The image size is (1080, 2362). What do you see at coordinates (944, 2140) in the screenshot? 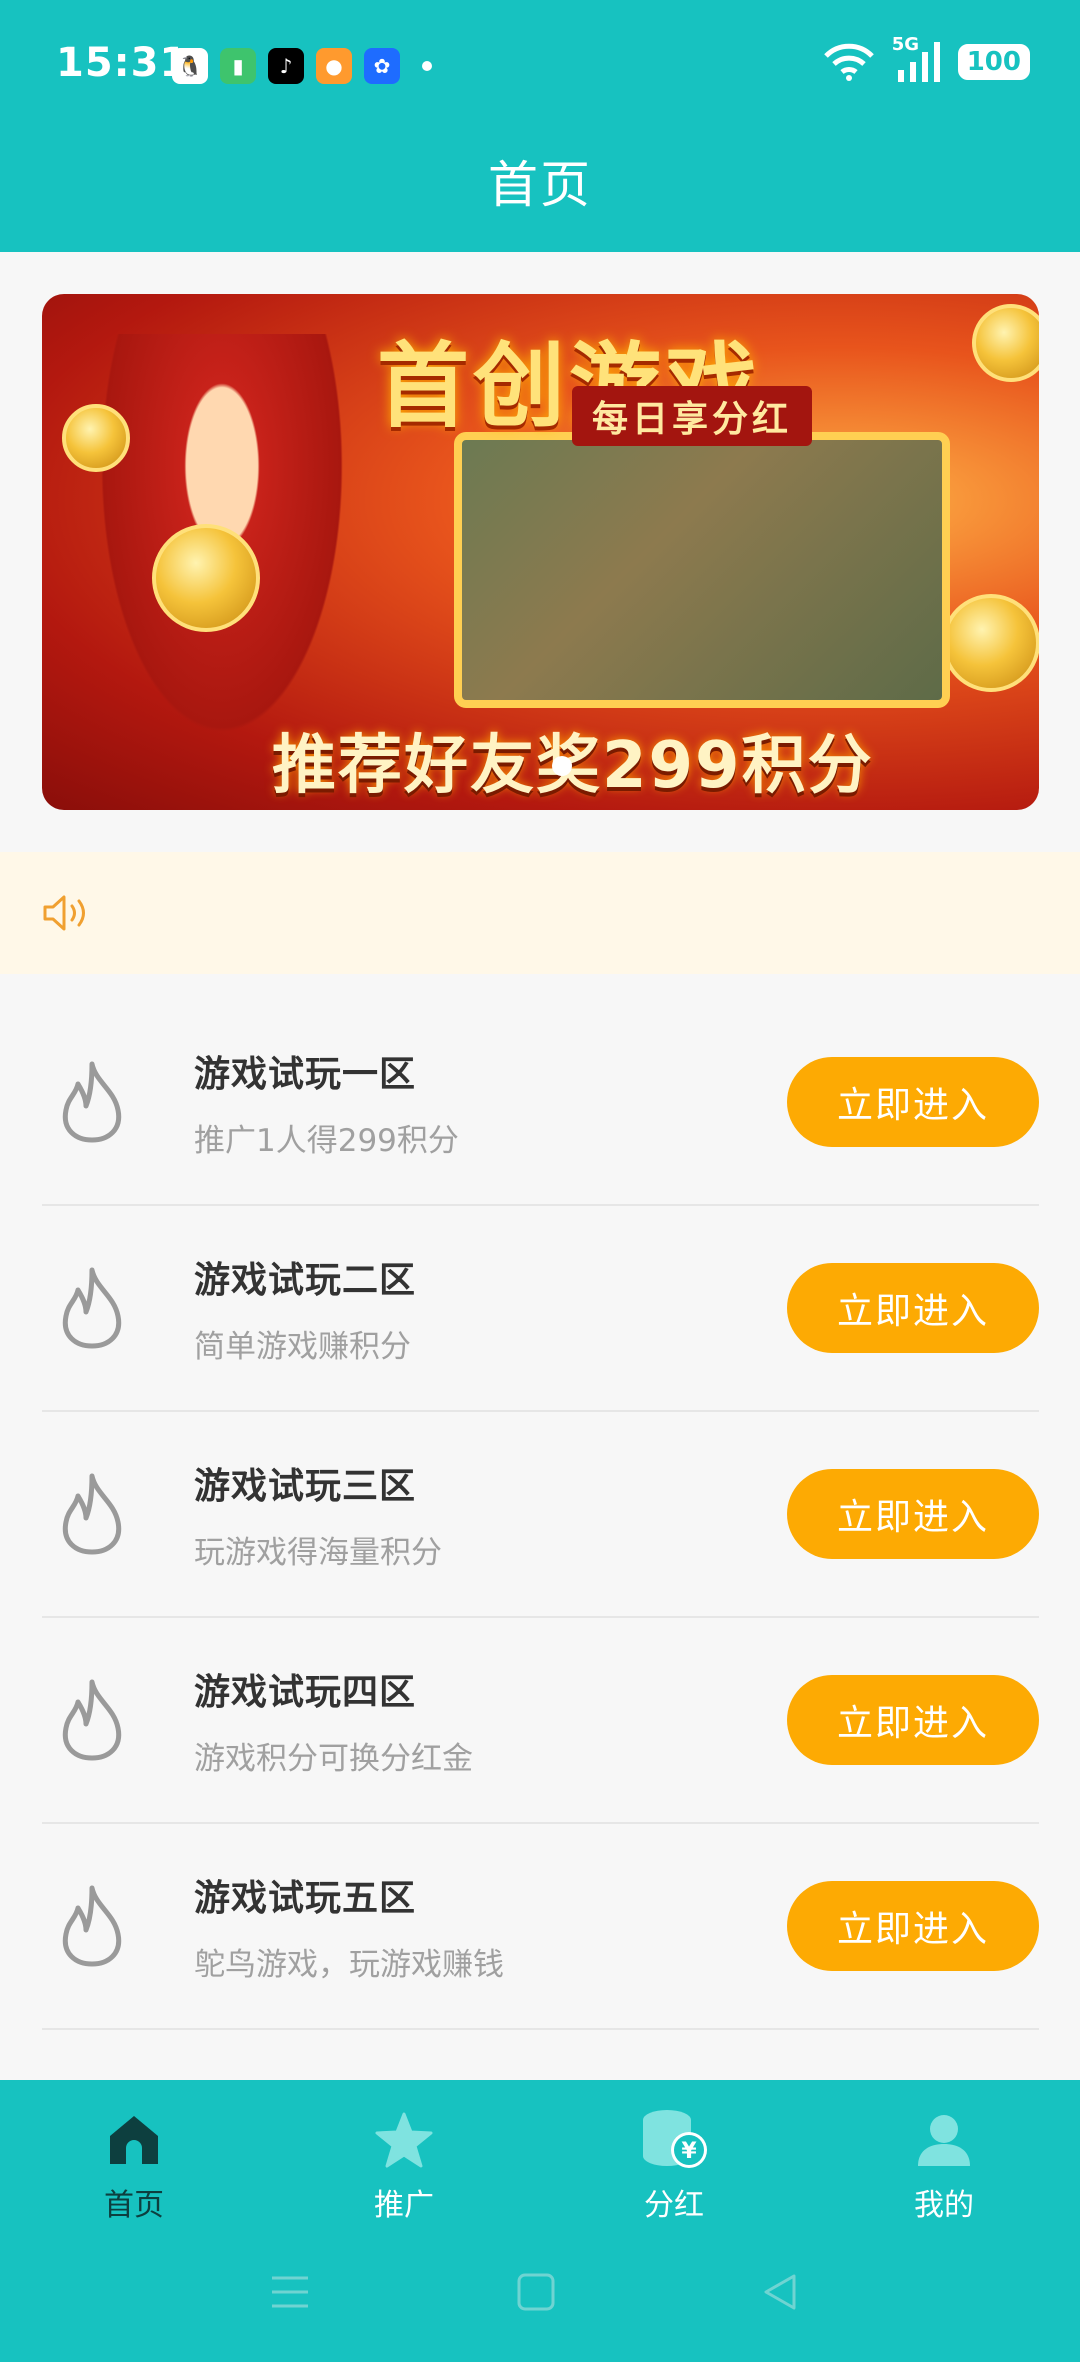
I see `user-icon` at bounding box center [944, 2140].